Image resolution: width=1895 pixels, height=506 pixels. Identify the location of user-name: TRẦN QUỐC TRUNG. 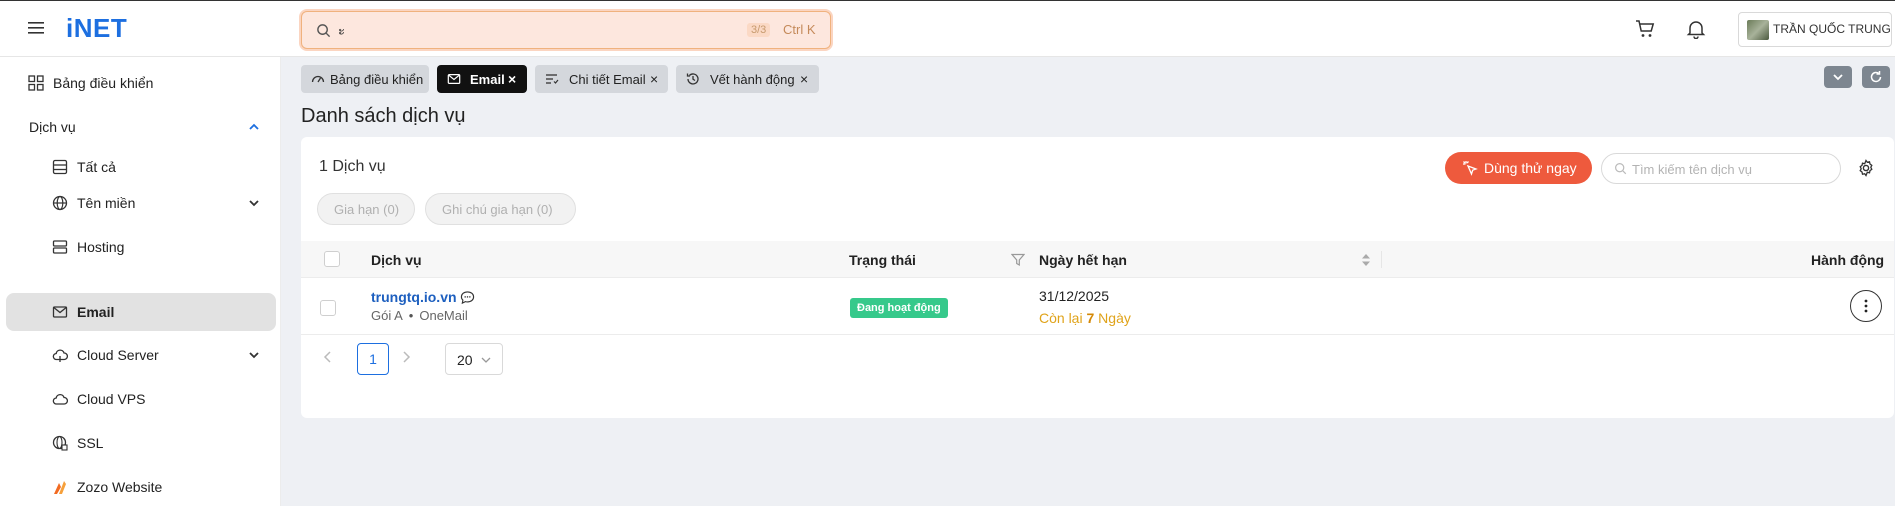
(1832, 29).